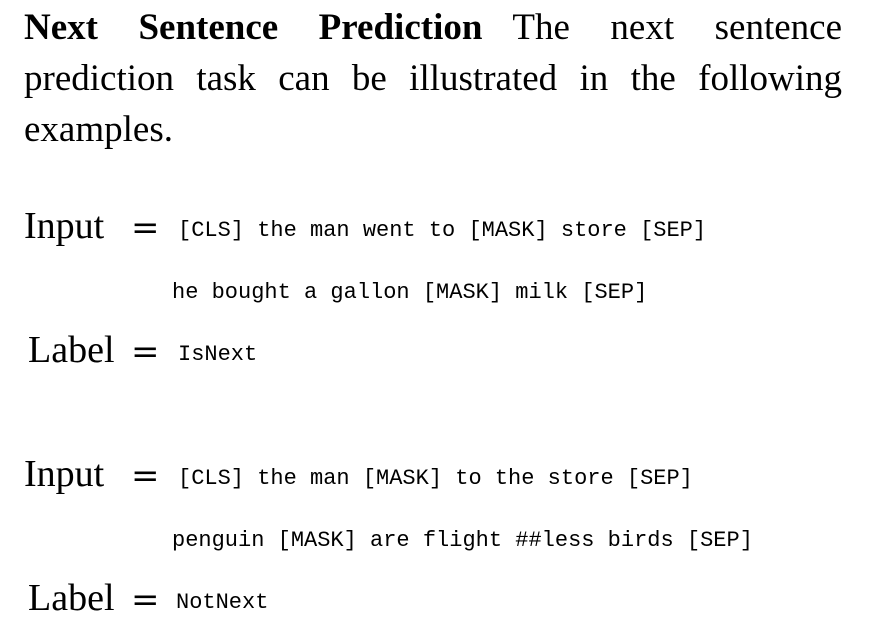  What do you see at coordinates (218, 354) in the screenshot?
I see `label-value: IsNext` at bounding box center [218, 354].